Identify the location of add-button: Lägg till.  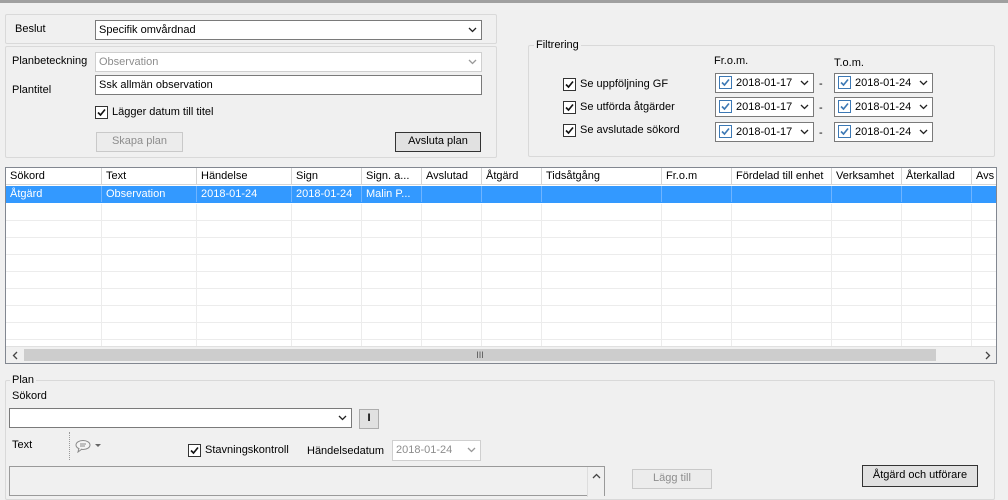
(672, 479).